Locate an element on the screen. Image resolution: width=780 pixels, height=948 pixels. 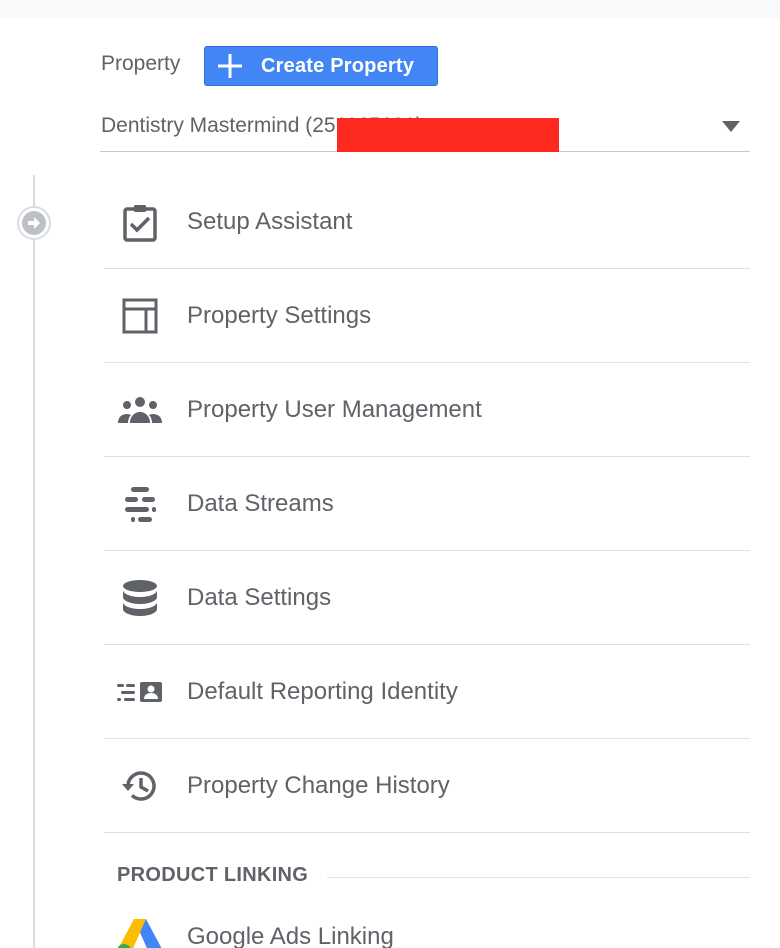
menu-item-label: Setup Assistant is located at coordinates (270, 221).